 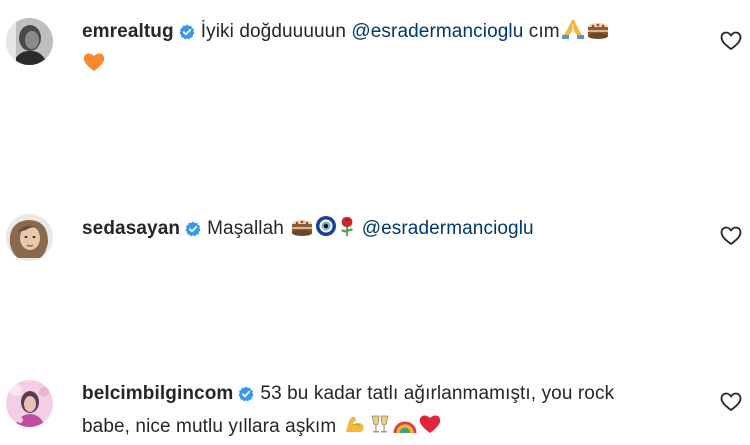 What do you see at coordinates (248, 228) in the screenshot?
I see `comment-body: Maşallah` at bounding box center [248, 228].